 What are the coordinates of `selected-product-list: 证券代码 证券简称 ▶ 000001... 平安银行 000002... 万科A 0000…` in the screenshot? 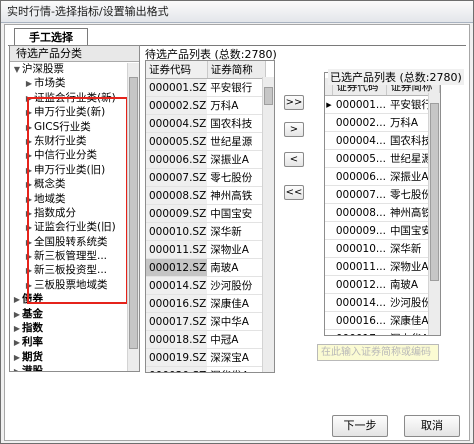 It's located at (382, 204).